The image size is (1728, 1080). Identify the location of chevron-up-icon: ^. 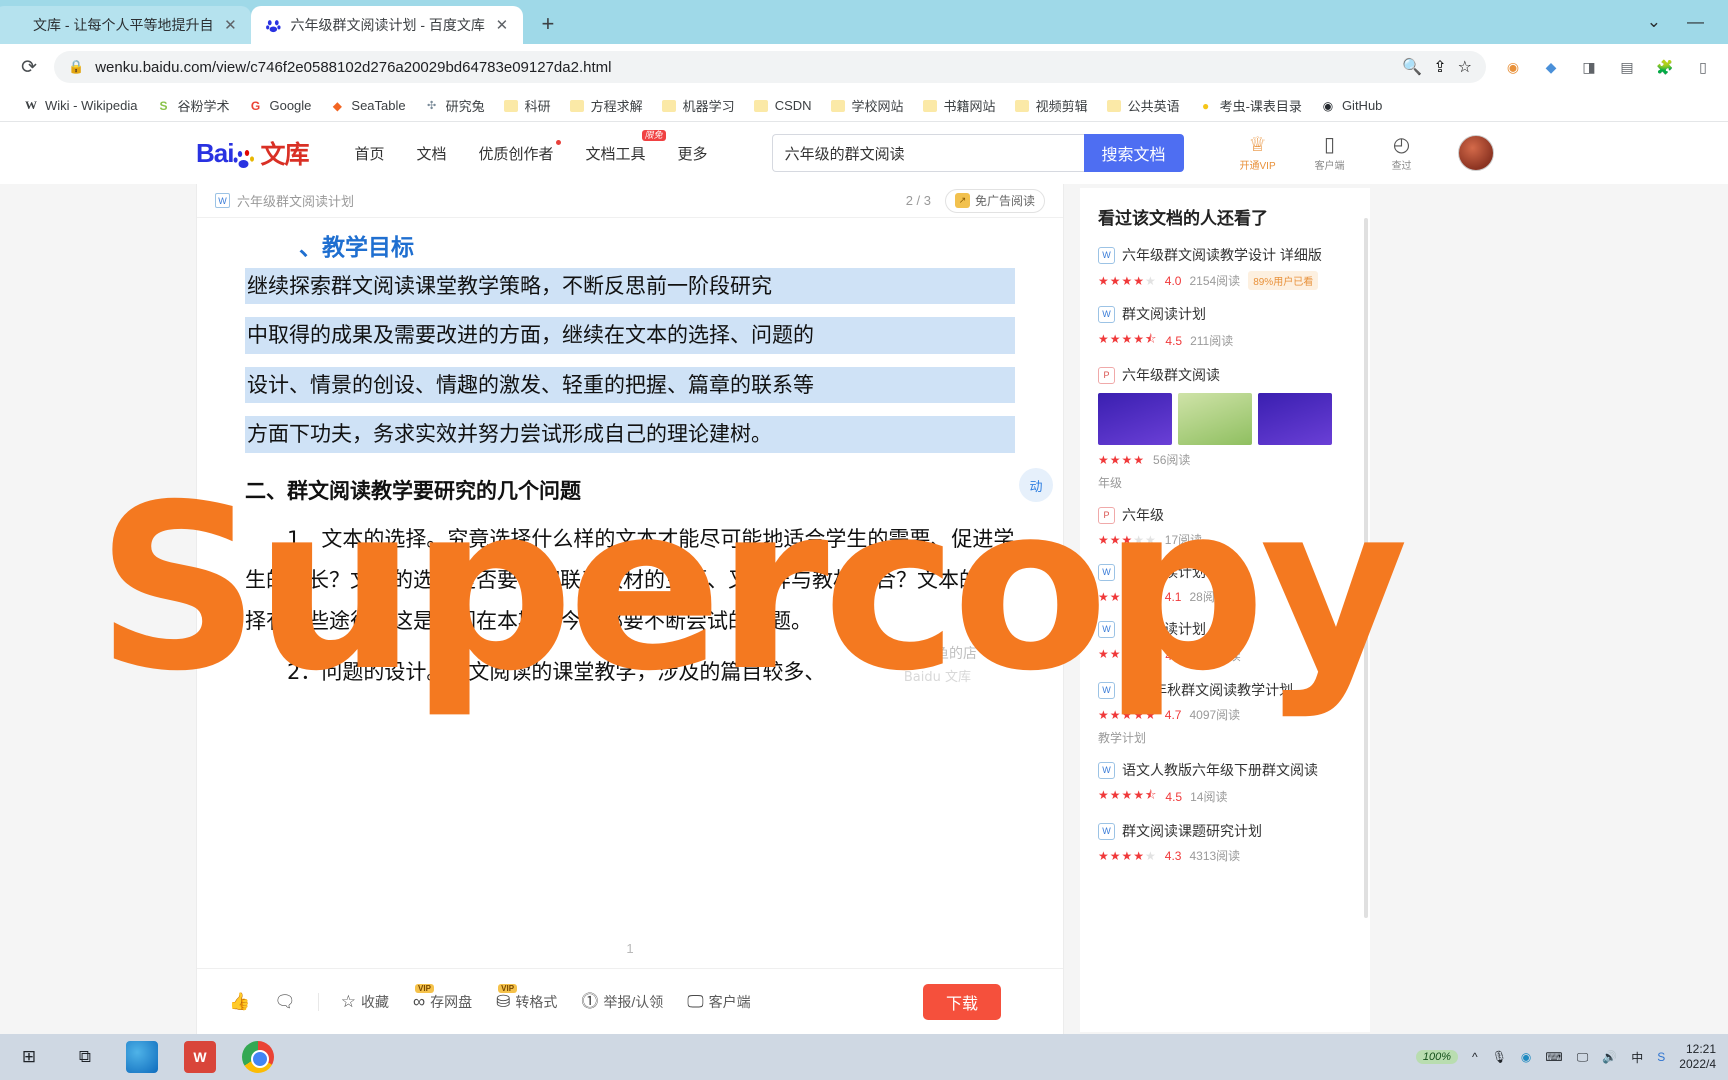
(1475, 1057).